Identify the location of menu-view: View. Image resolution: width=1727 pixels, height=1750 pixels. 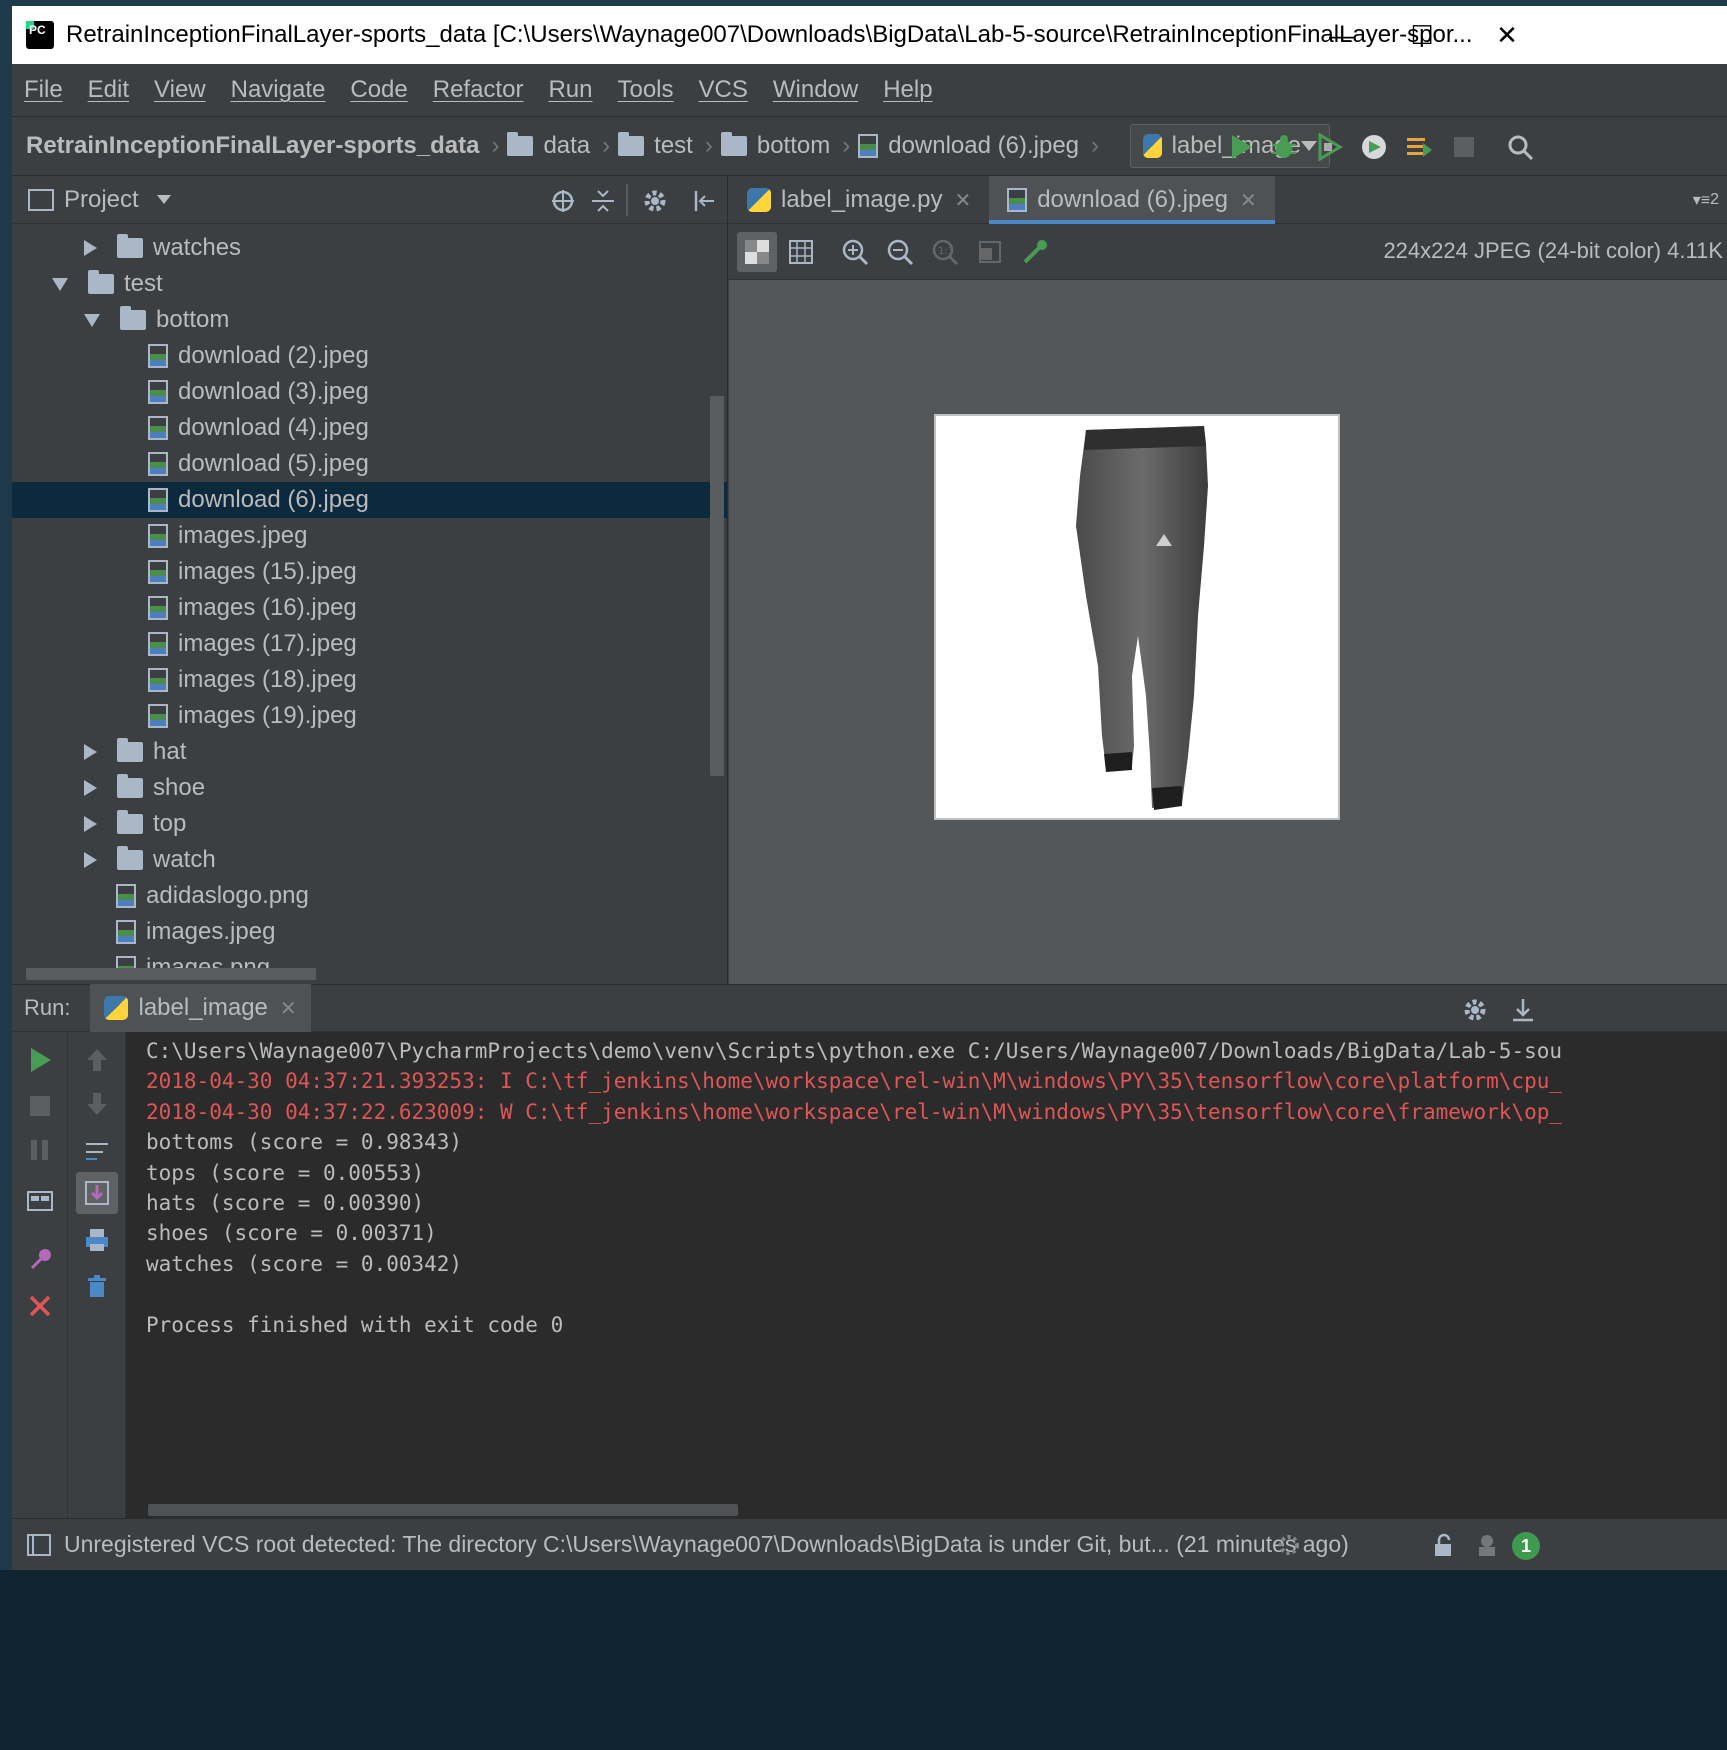
(180, 90).